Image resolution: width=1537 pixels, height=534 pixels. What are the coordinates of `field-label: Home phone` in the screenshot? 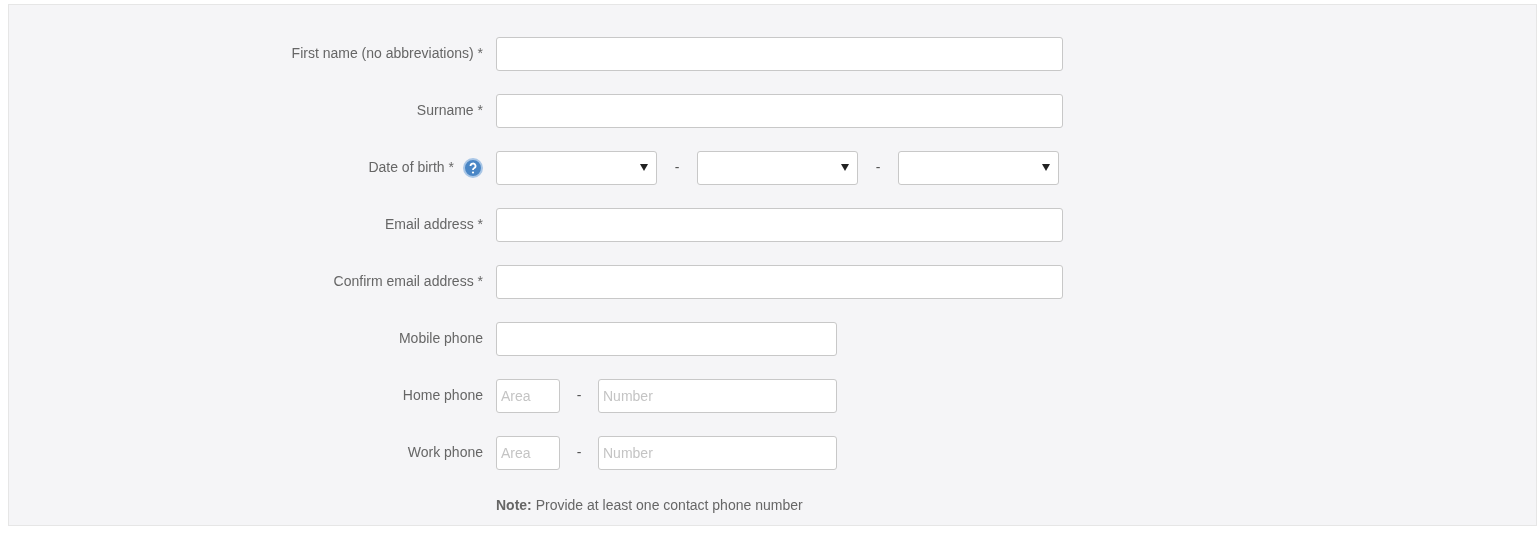 It's located at (442, 395).